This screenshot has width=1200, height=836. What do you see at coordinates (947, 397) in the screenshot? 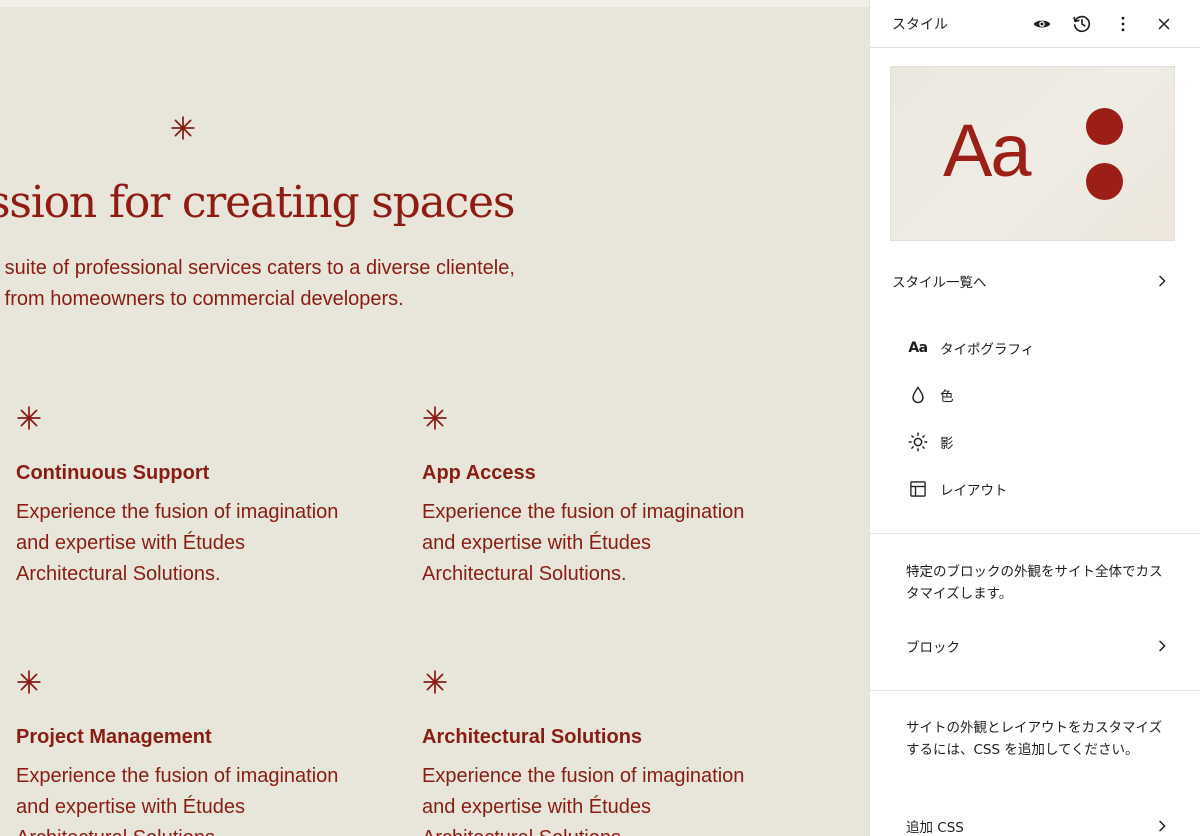
I see `menu-item-label: 色` at bounding box center [947, 397].